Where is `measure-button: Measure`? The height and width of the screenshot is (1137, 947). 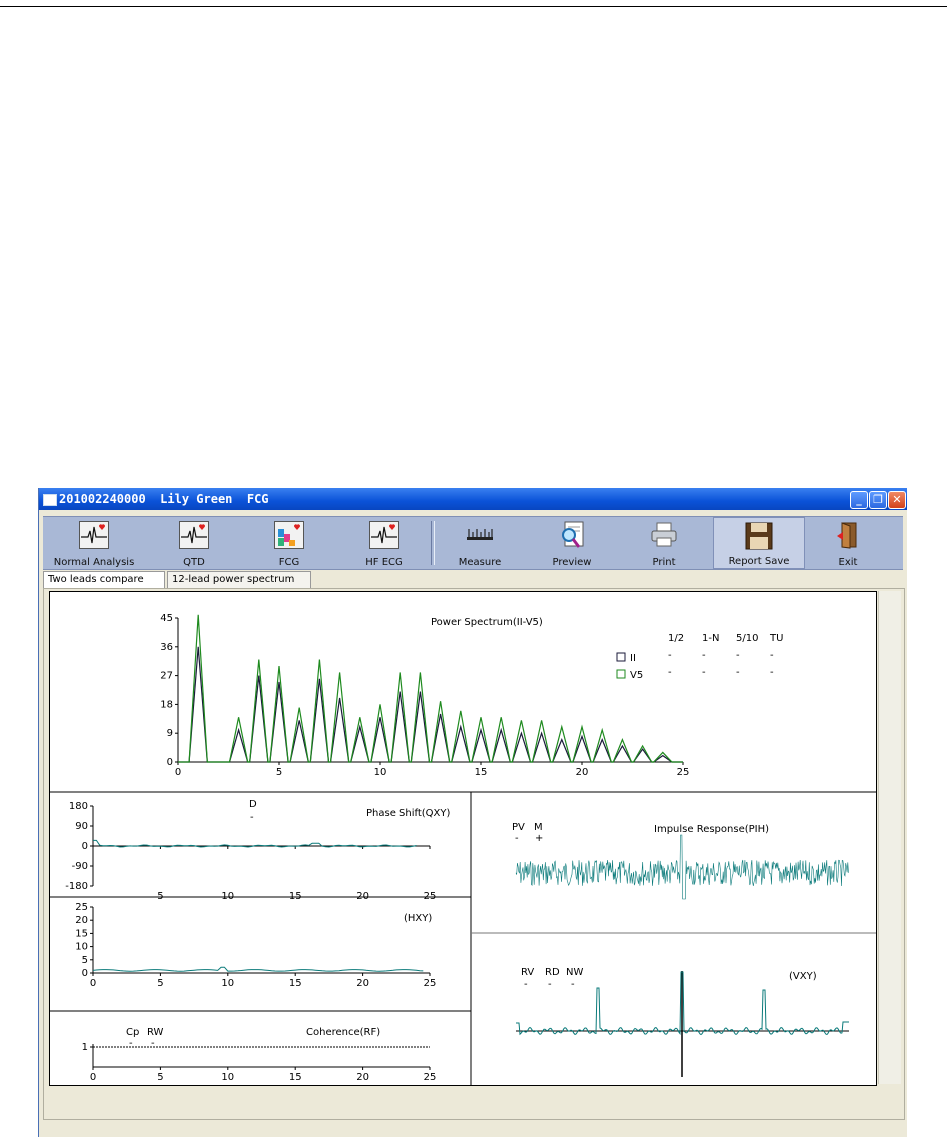
measure-button: Measure is located at coordinates (480, 543).